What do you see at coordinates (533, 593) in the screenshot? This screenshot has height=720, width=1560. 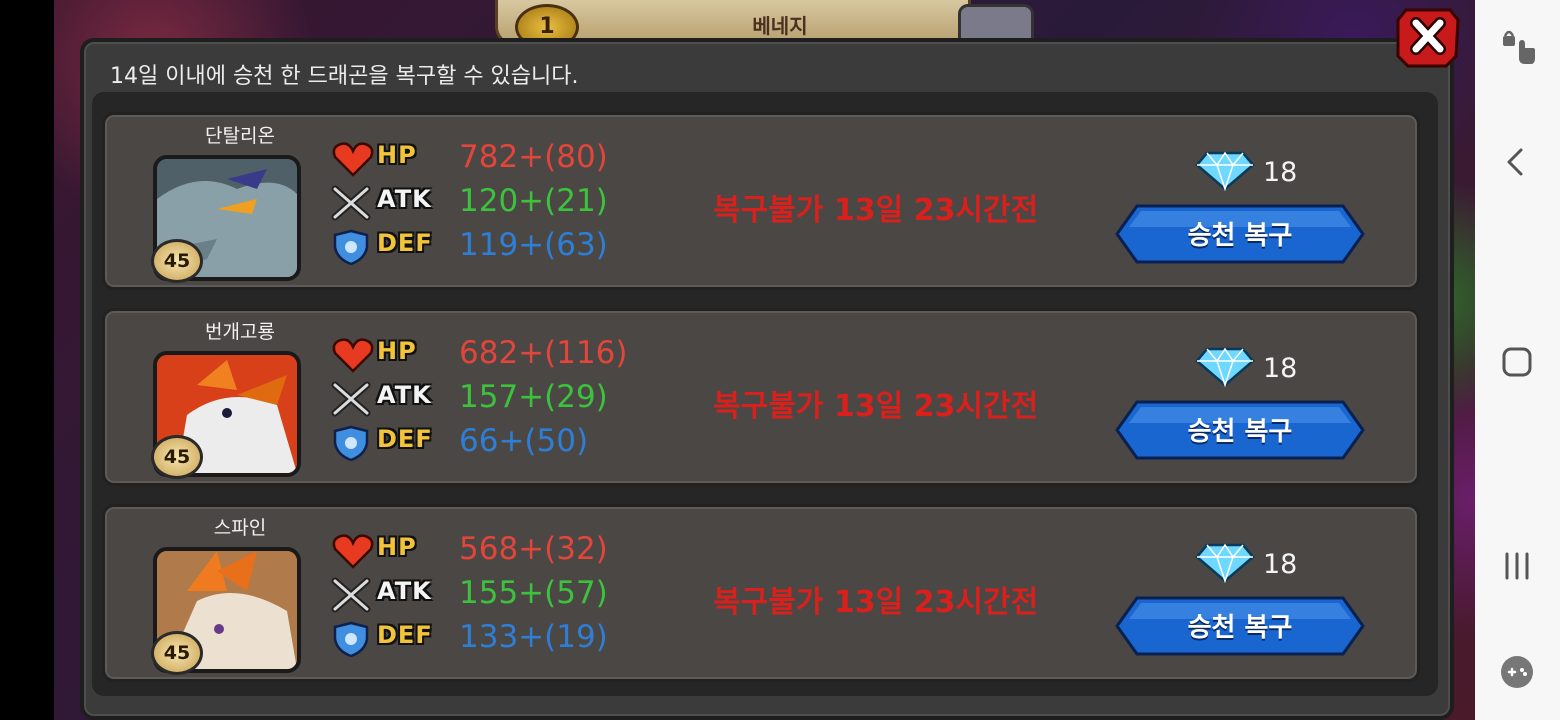 I see `atk-value: 155+(57)` at bounding box center [533, 593].